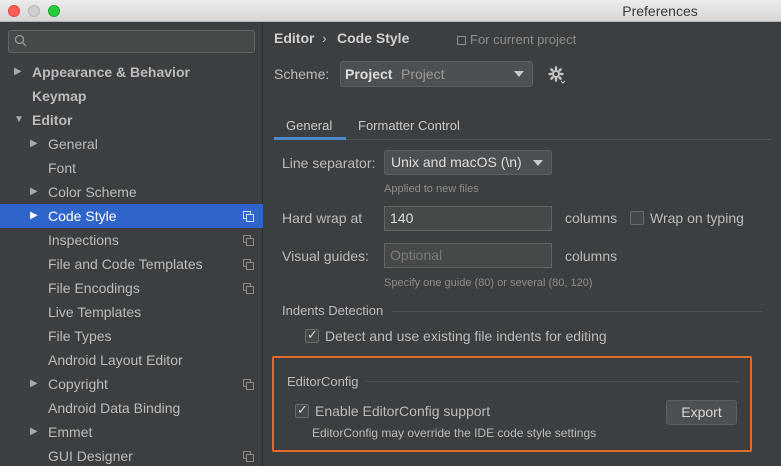 The image size is (781, 466). I want to click on sidebar-item-label: Android Data Binding, so click(114, 408).